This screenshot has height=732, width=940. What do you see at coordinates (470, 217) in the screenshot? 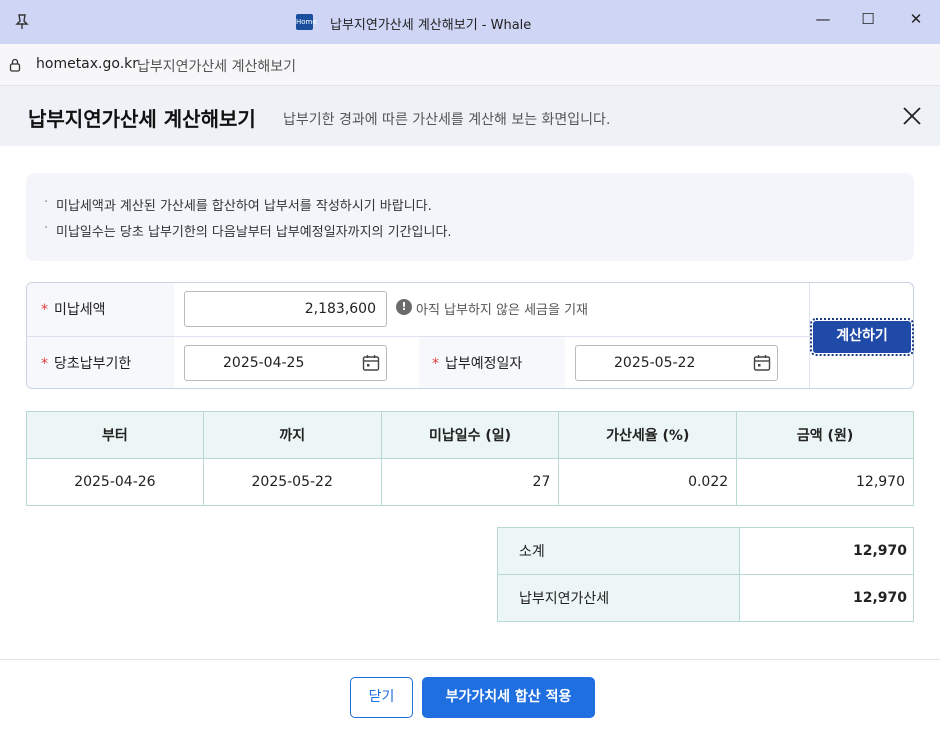
I see `notice-box` at bounding box center [470, 217].